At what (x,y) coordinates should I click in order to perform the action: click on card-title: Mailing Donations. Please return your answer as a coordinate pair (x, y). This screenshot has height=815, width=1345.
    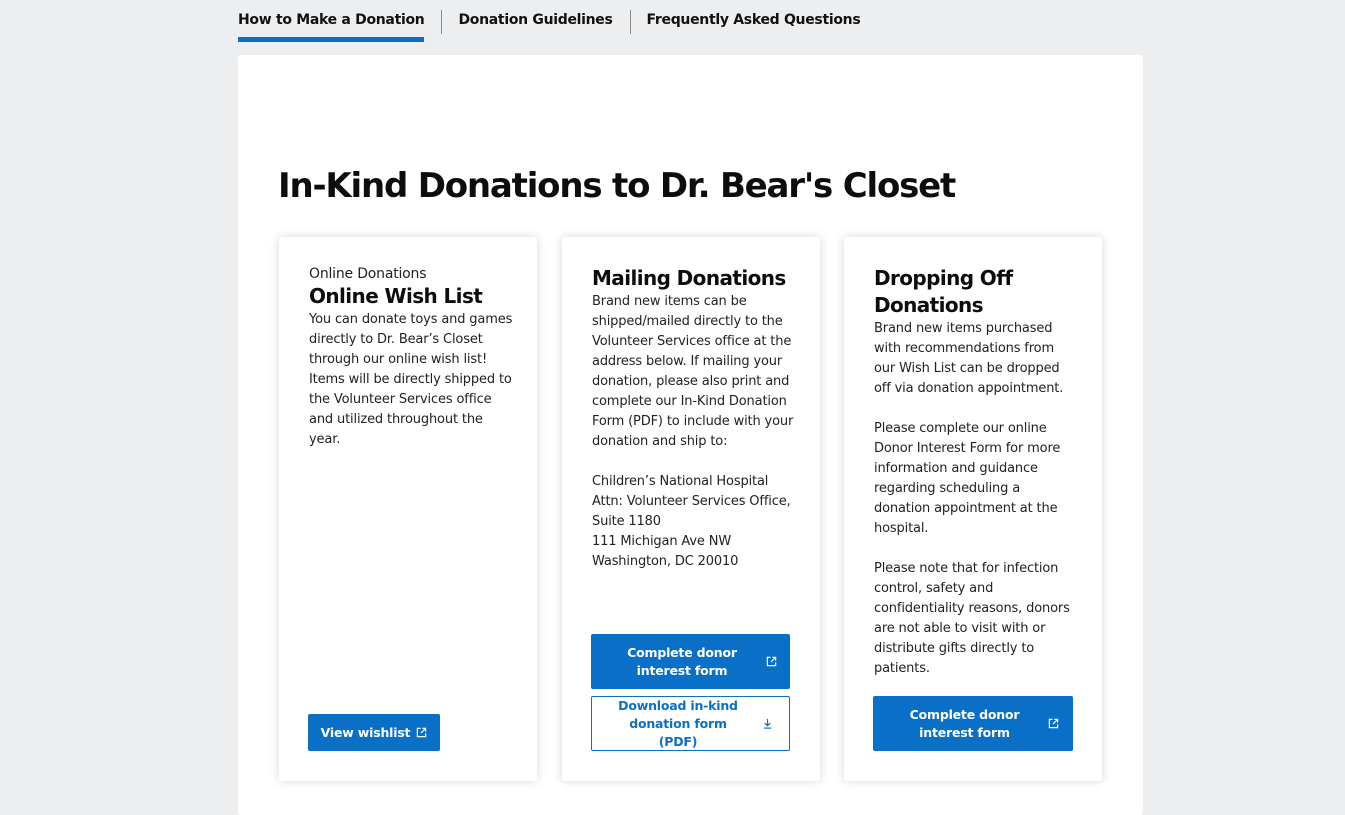
    Looking at the image, I should click on (689, 278).